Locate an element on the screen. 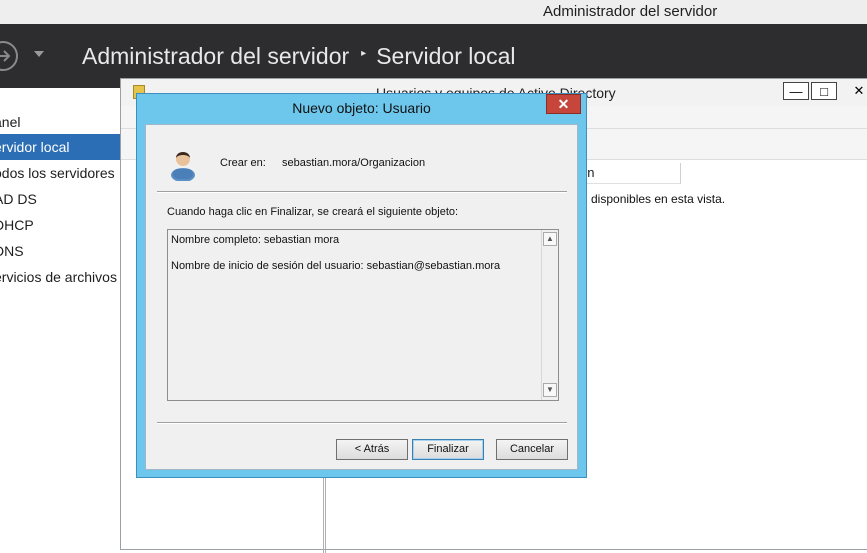  scroll-up-icon: ▲ is located at coordinates (550, 239).